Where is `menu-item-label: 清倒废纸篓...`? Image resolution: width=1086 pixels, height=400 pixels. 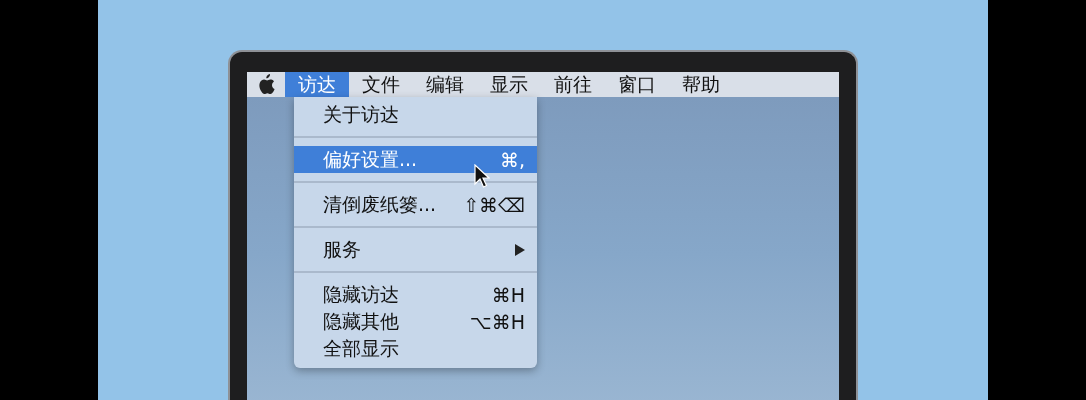
menu-item-label: 清倒废纸篓... is located at coordinates (380, 204).